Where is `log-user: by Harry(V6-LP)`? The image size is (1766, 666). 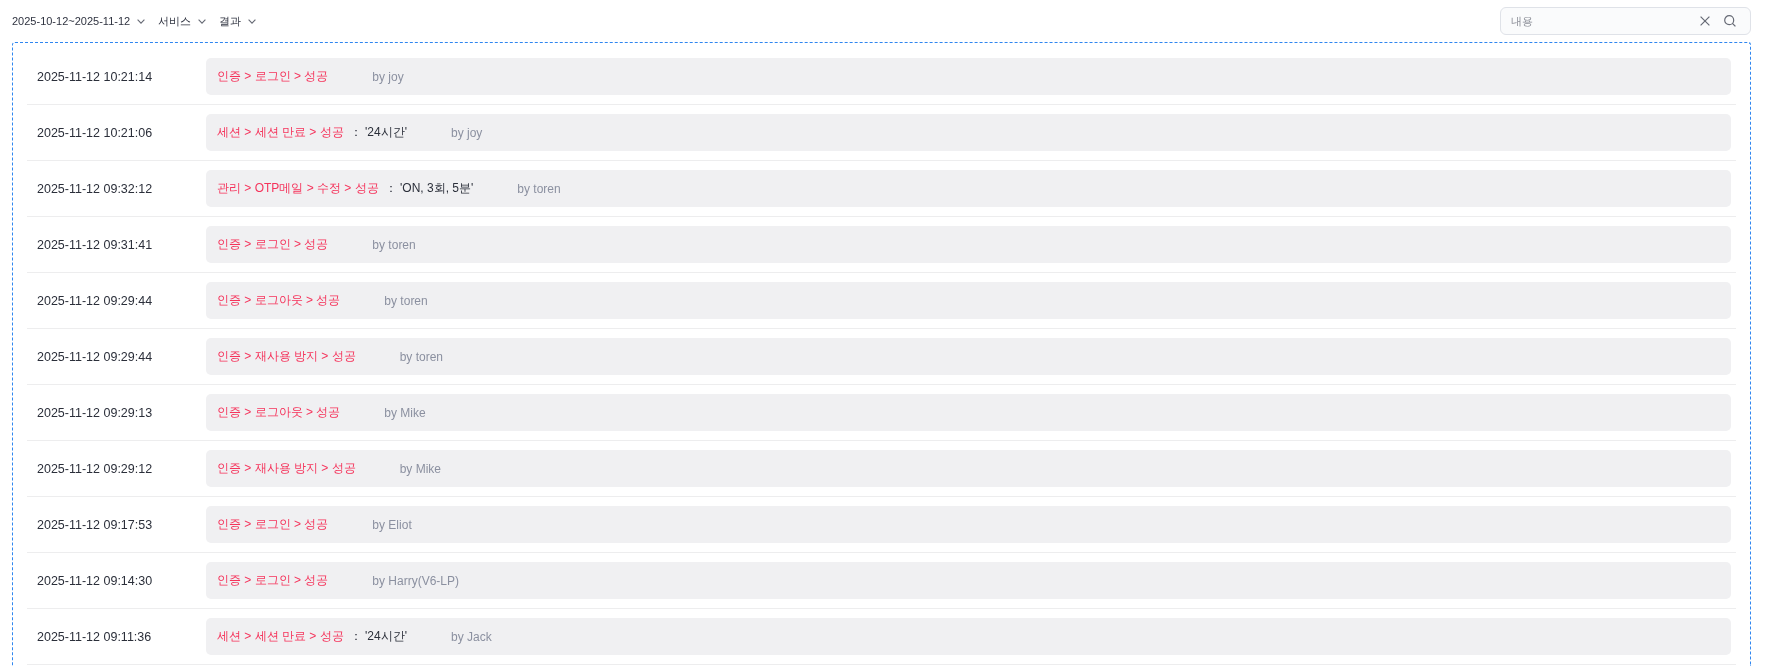 log-user: by Harry(V6-LP) is located at coordinates (416, 580).